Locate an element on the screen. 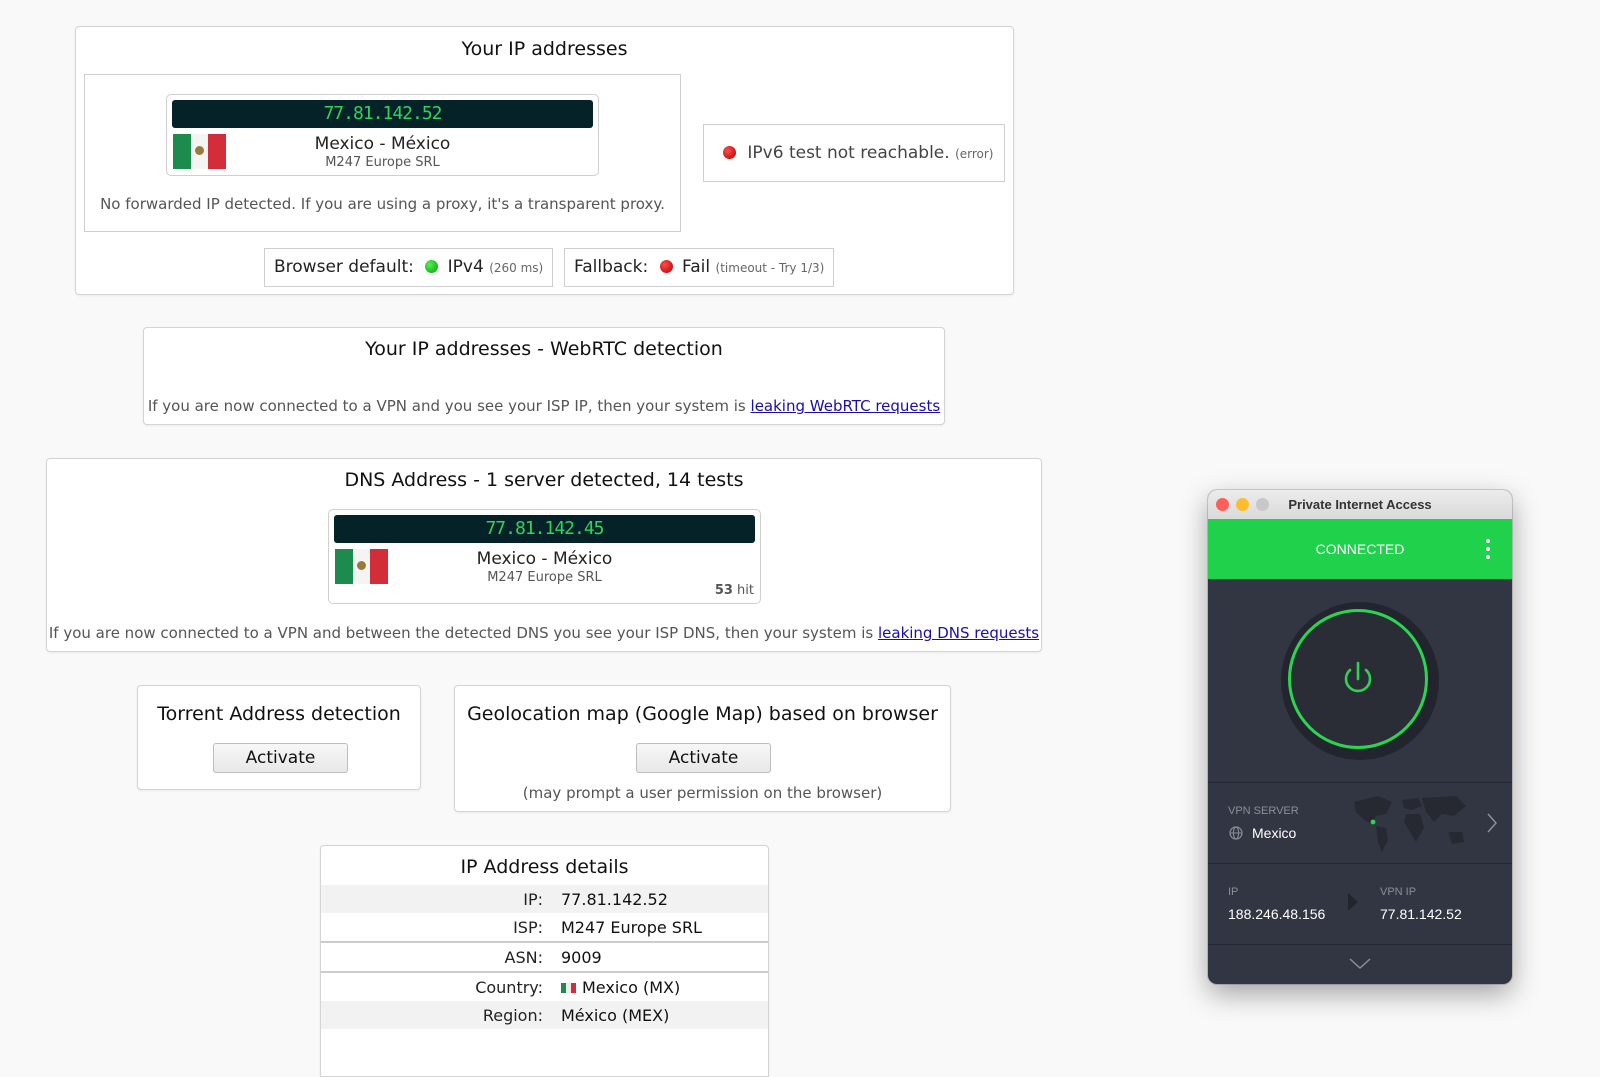 Image resolution: width=1600 pixels, height=1077 pixels. table-row: Region: México (MEX) is located at coordinates (544, 1015).